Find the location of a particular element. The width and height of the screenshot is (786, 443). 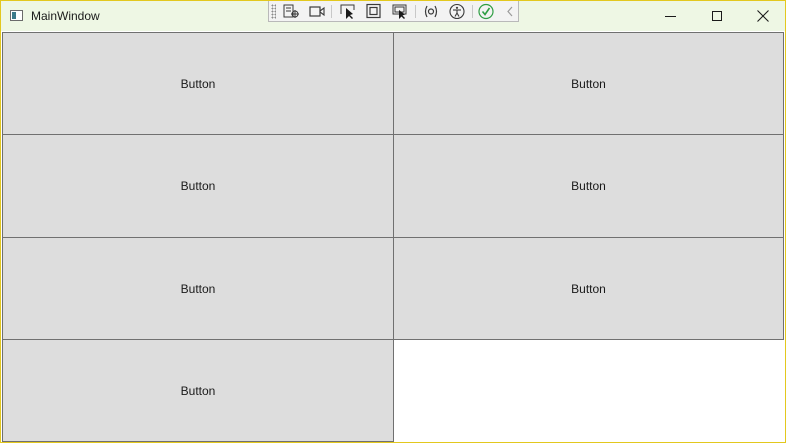

grid-button-row3-col2: Button is located at coordinates (588, 288).